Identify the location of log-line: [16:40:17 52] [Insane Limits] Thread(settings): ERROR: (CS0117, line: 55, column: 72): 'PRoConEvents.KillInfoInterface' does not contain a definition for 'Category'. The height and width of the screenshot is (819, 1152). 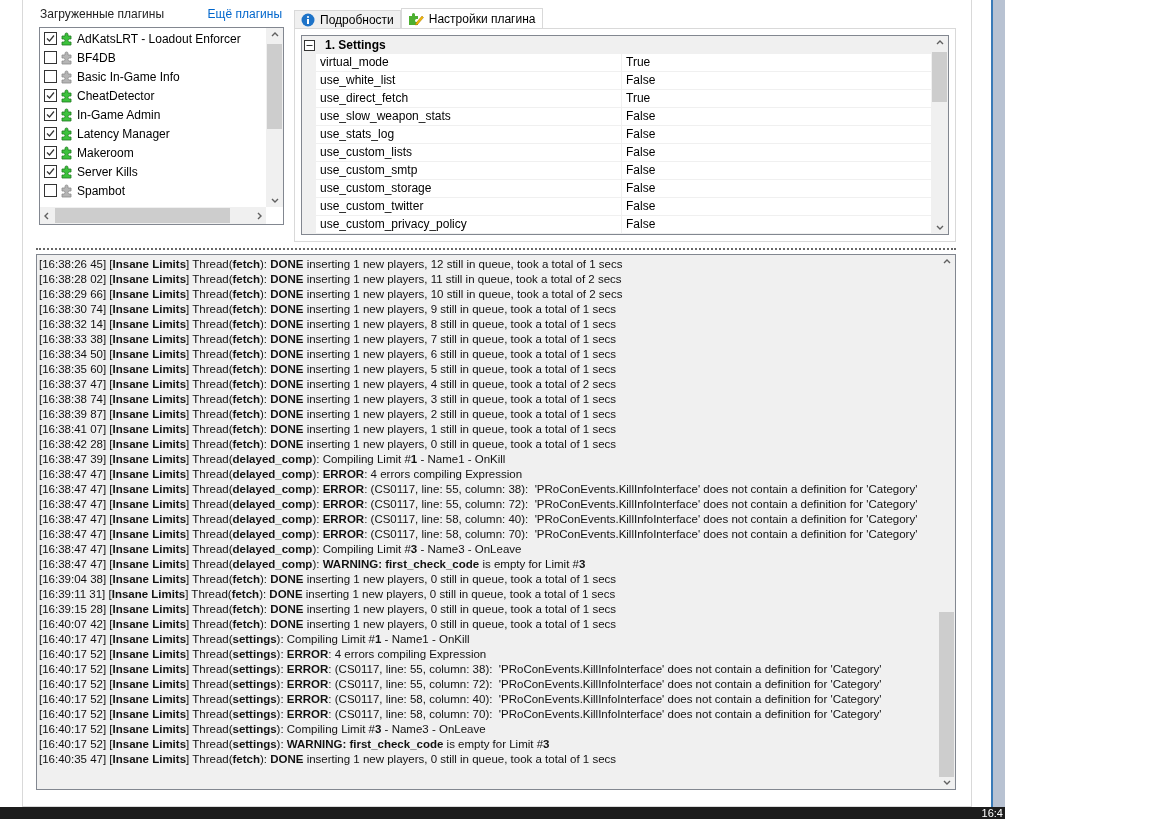
(461, 684).